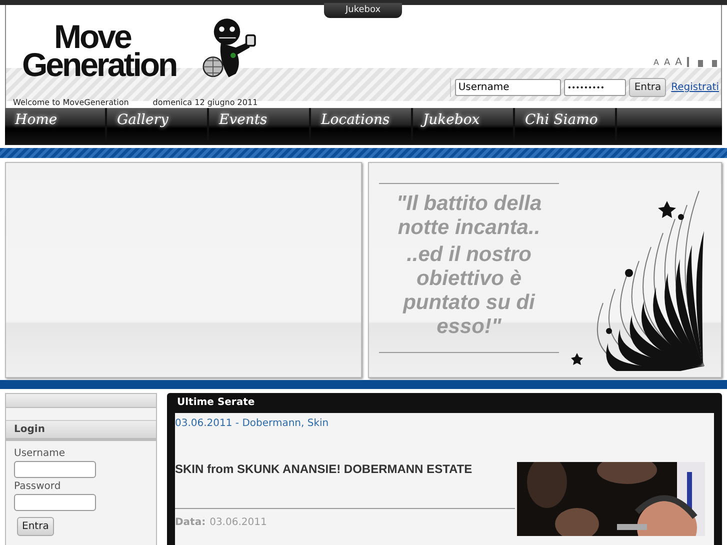 This screenshot has width=727, height=545. Describe the element at coordinates (56, 126) in the screenshot. I see `nav-item: Home` at that location.